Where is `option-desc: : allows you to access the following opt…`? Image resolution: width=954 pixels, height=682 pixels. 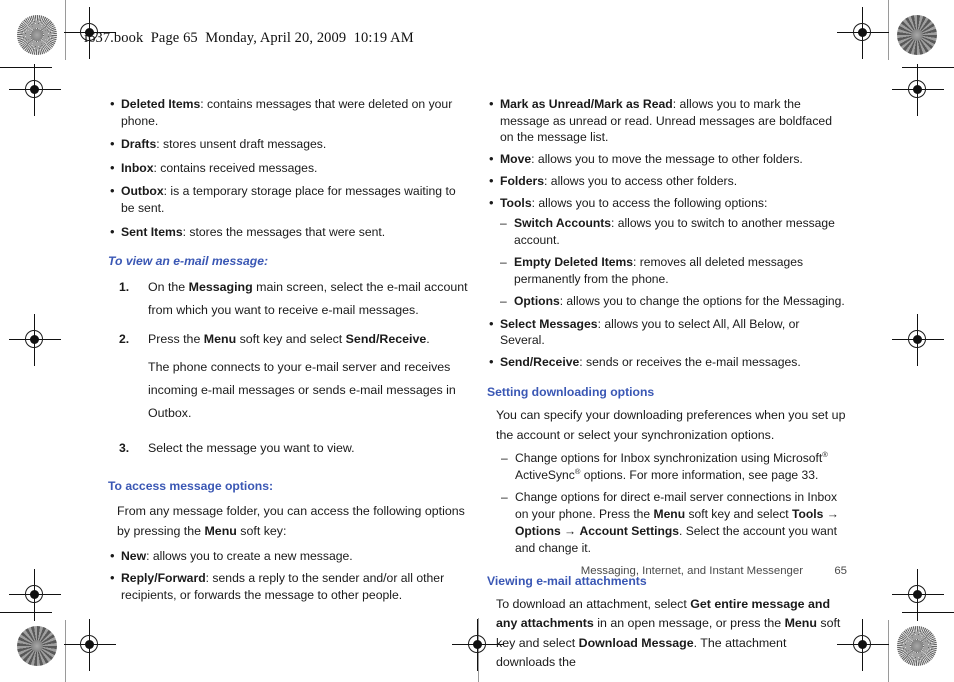
option-desc: : allows you to access the following opt… is located at coordinates (649, 203).